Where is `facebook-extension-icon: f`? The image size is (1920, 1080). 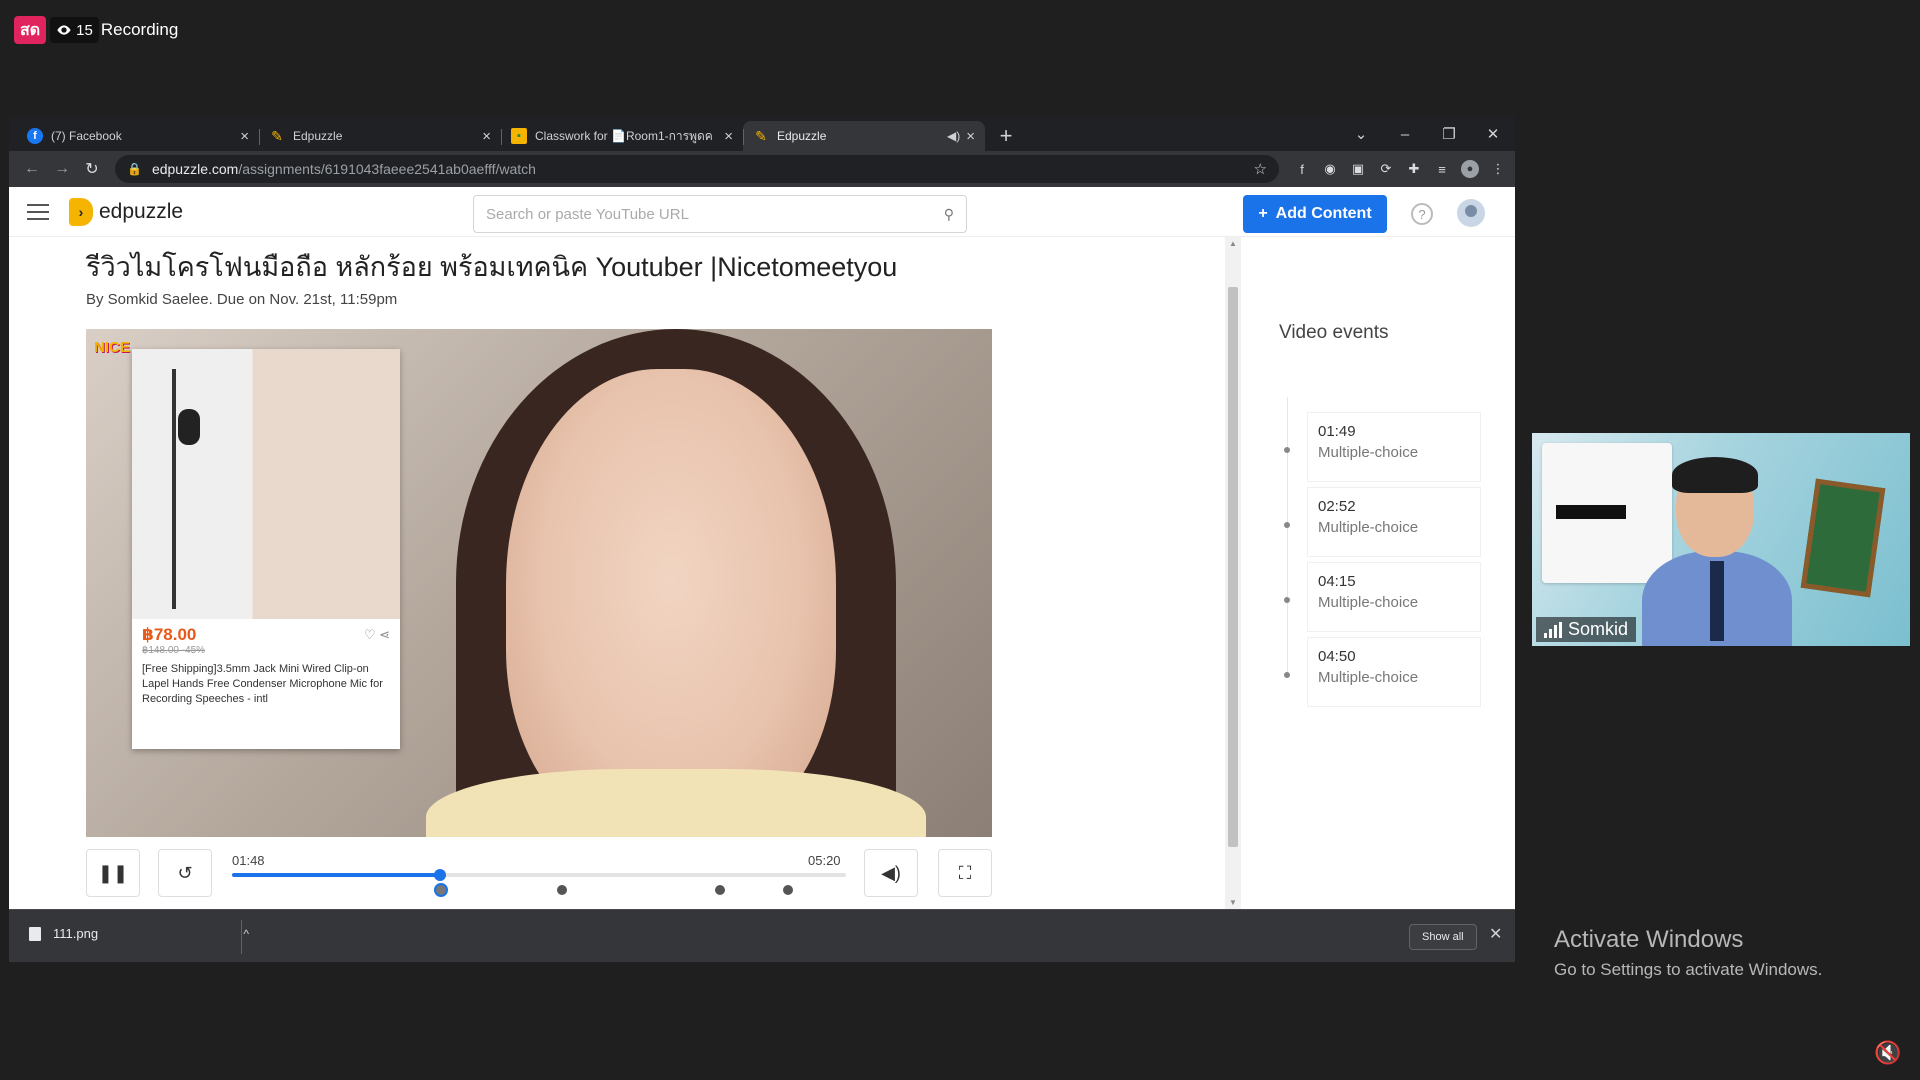 facebook-extension-icon: f is located at coordinates (1302, 169).